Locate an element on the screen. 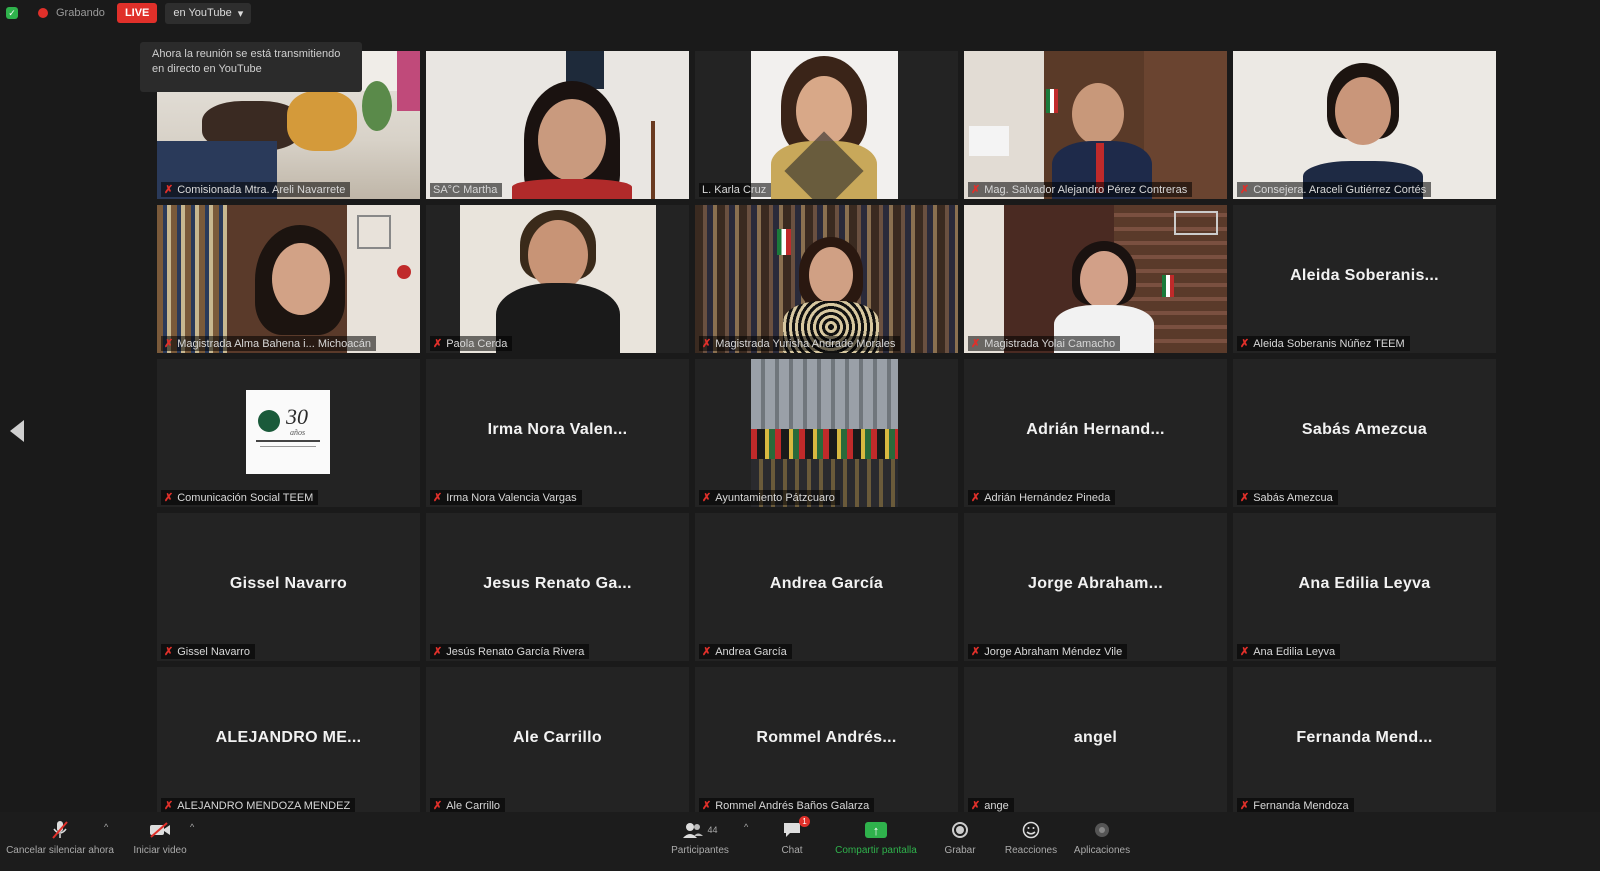 The height and width of the screenshot is (871, 1600). participant-label: ✗ Adrián Hernández Pineda is located at coordinates (1042, 497).